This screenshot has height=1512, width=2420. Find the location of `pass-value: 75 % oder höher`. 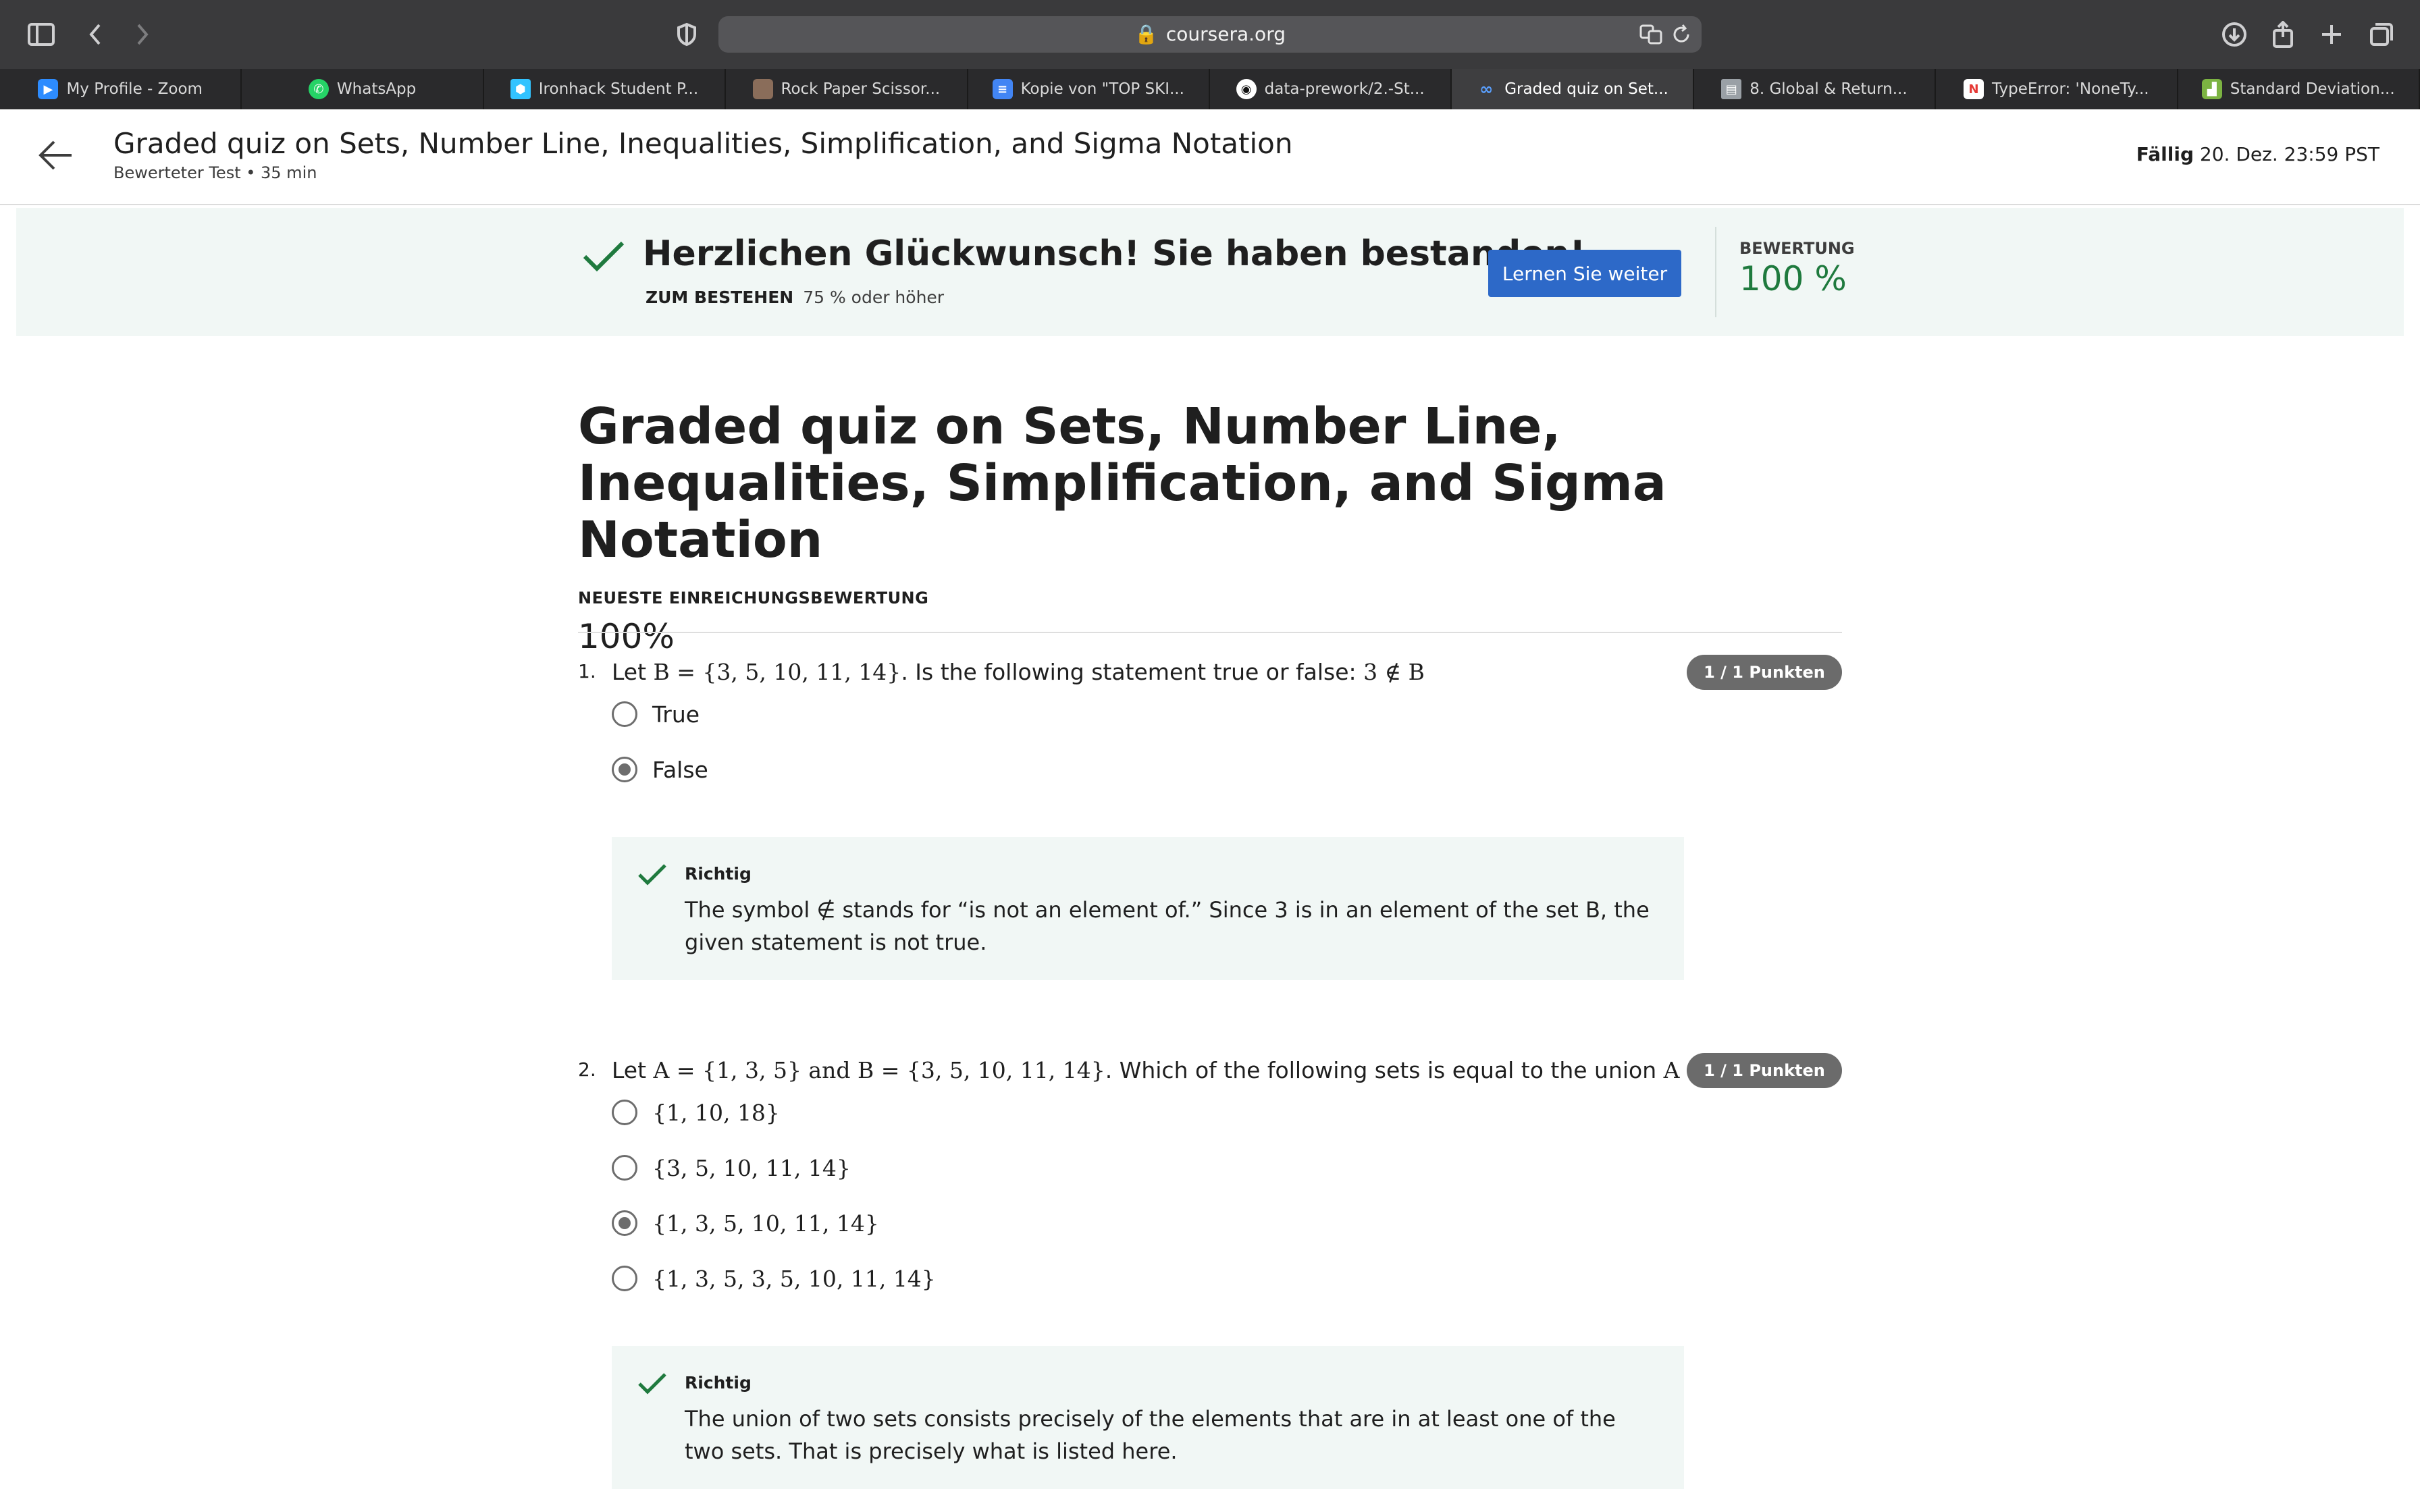

pass-value: 75 % oder höher is located at coordinates (874, 297).